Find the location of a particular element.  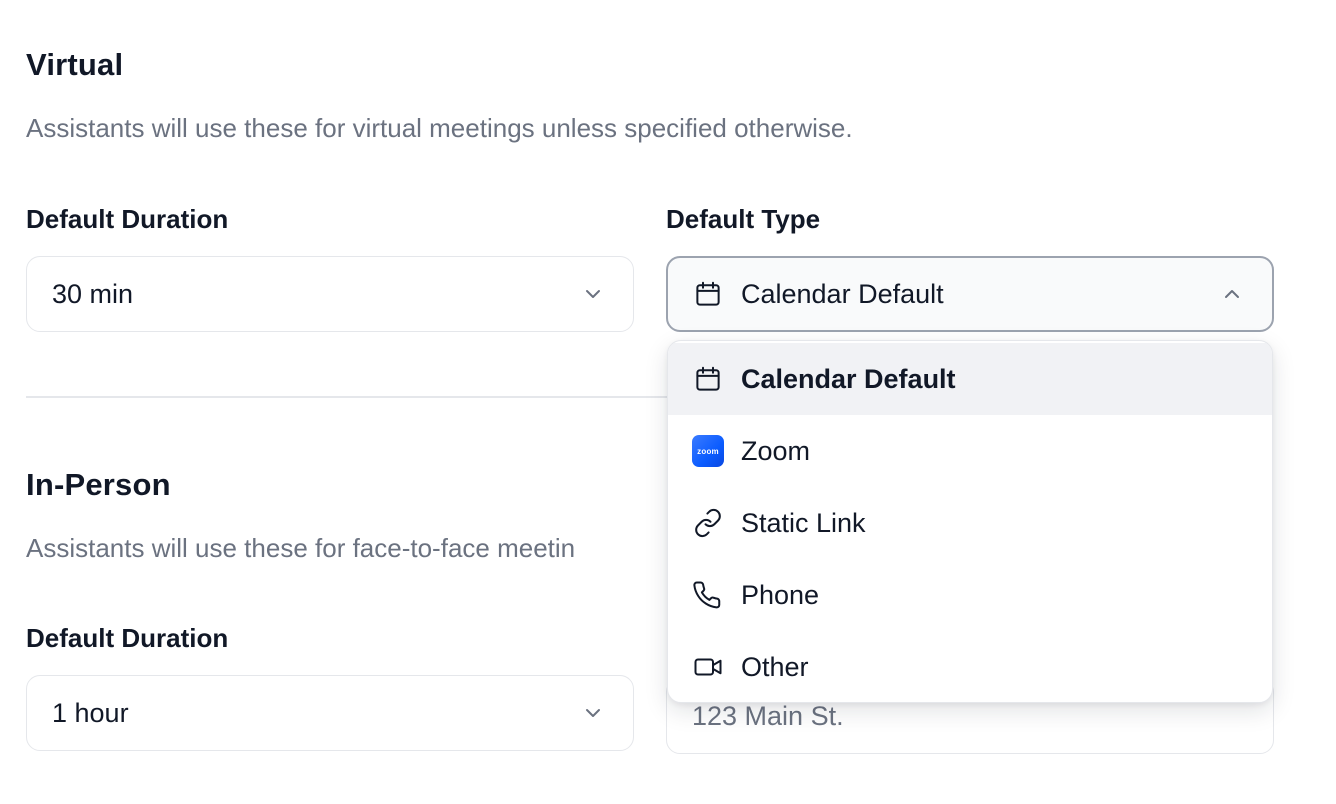

section-divider is located at coordinates (356, 397).